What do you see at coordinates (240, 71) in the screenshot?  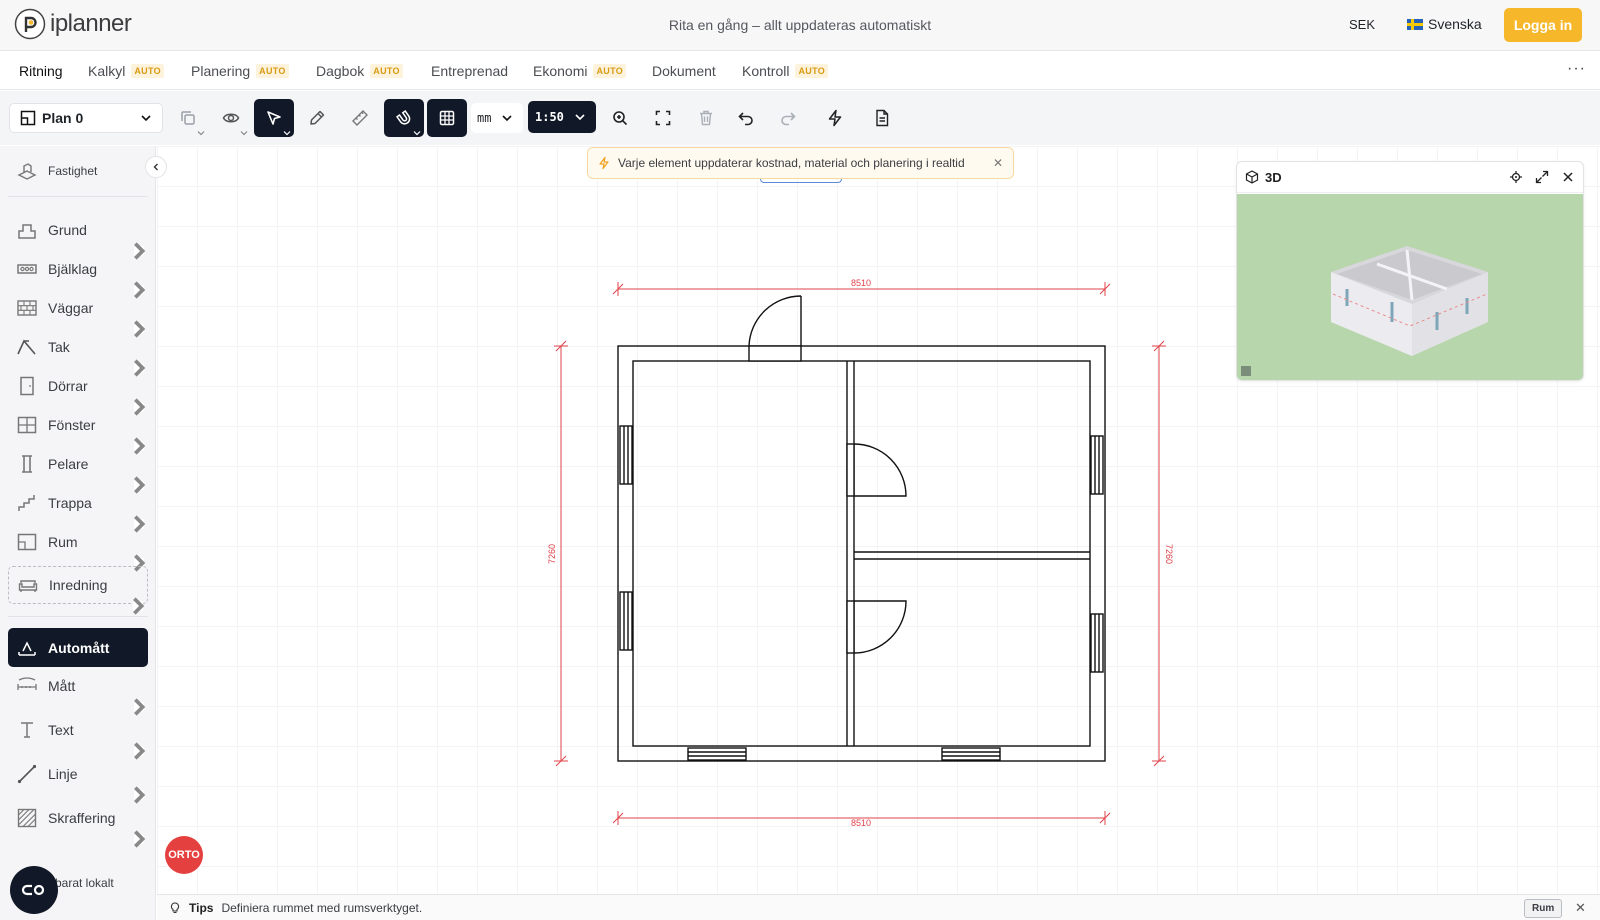 I see `tab-planering: Planering AUTO` at bounding box center [240, 71].